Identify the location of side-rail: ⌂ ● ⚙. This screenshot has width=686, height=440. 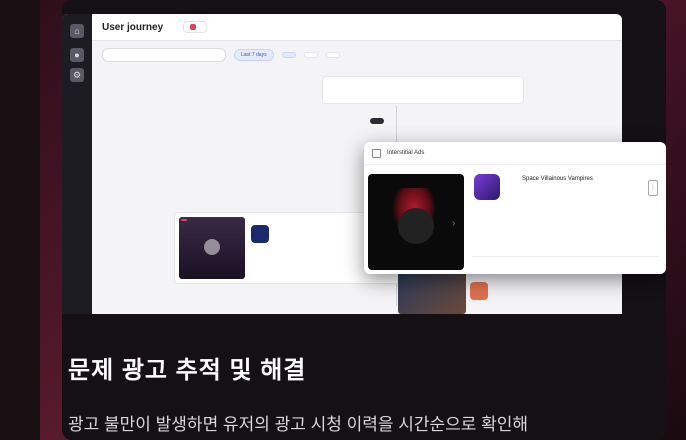
(77, 164).